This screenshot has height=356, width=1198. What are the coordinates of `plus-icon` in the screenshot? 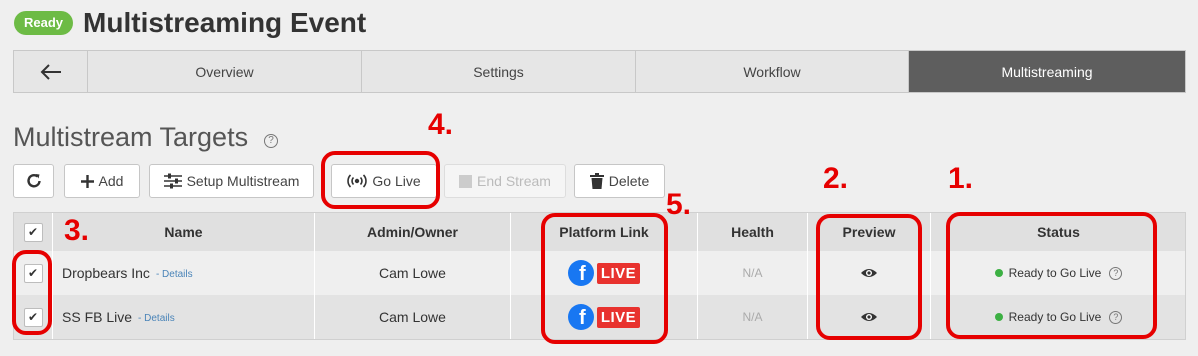 It's located at (87, 181).